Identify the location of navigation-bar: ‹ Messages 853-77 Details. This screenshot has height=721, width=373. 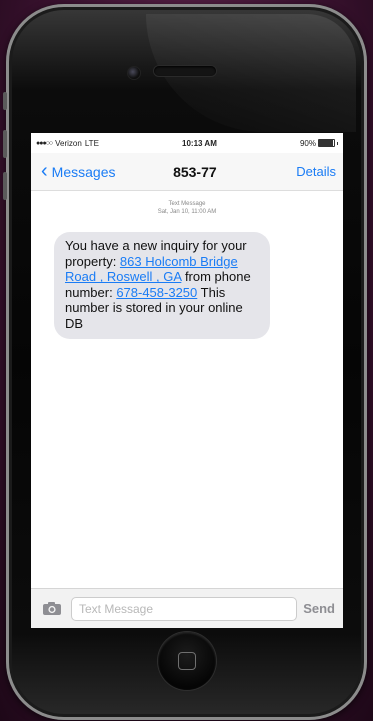
(187, 172).